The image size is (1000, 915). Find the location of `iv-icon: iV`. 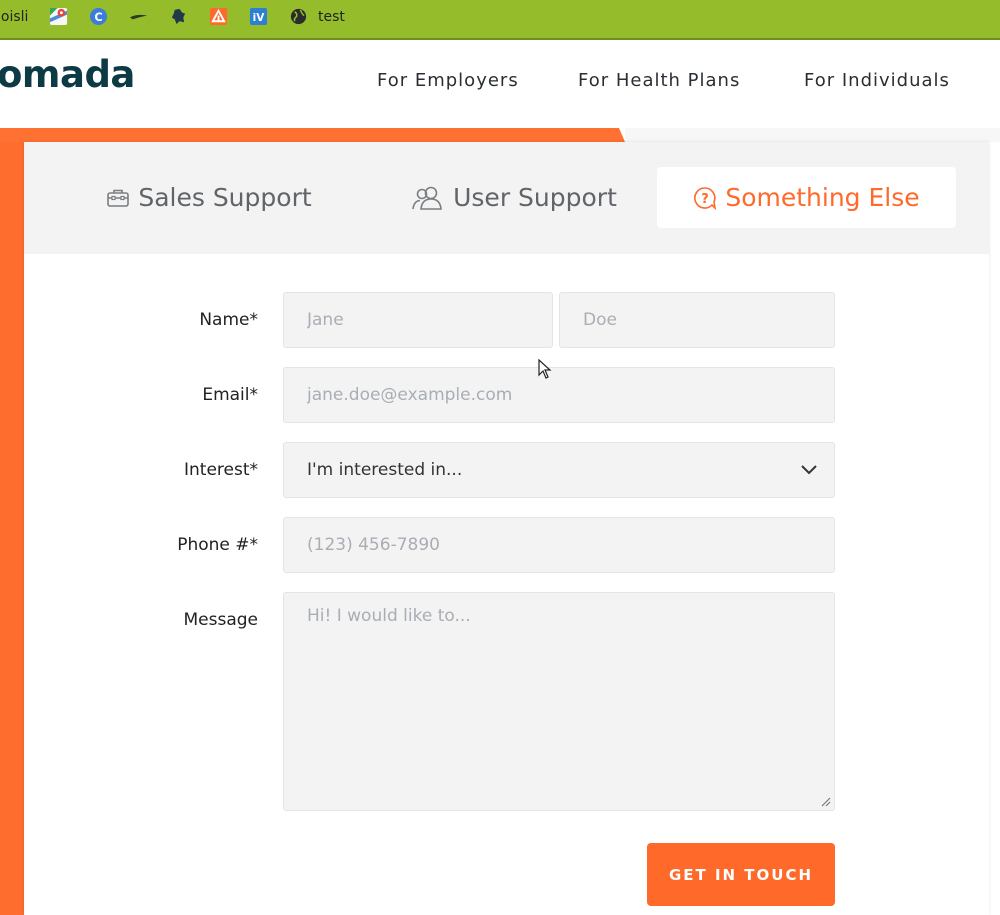

iv-icon: iV is located at coordinates (258, 16).